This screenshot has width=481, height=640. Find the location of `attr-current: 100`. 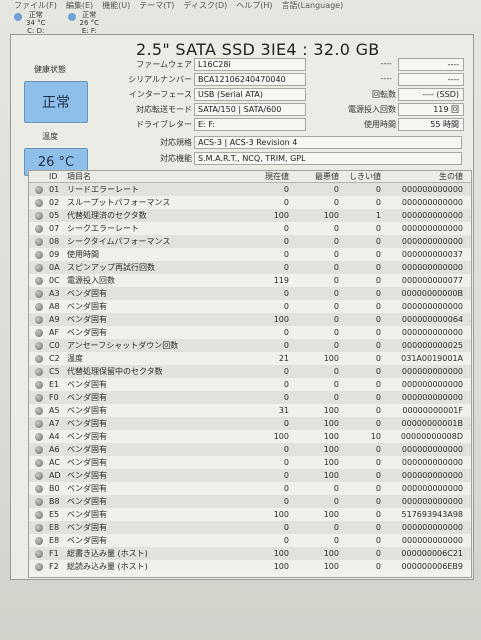

attr-current: 100 is located at coordinates (281, 514).